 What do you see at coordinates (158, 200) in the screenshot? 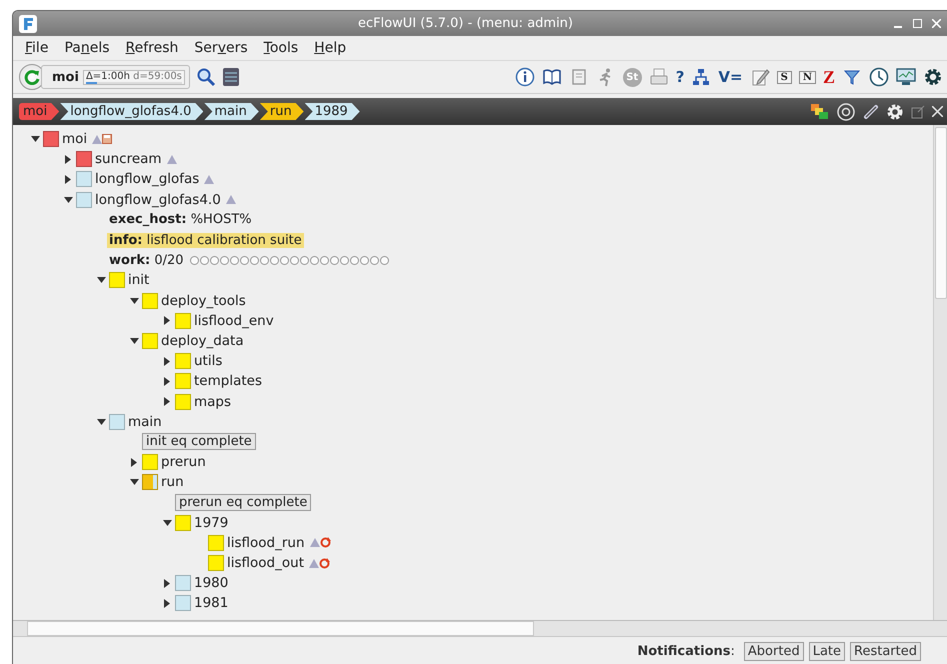
I see `node-name: longflow_glofas4.0` at bounding box center [158, 200].